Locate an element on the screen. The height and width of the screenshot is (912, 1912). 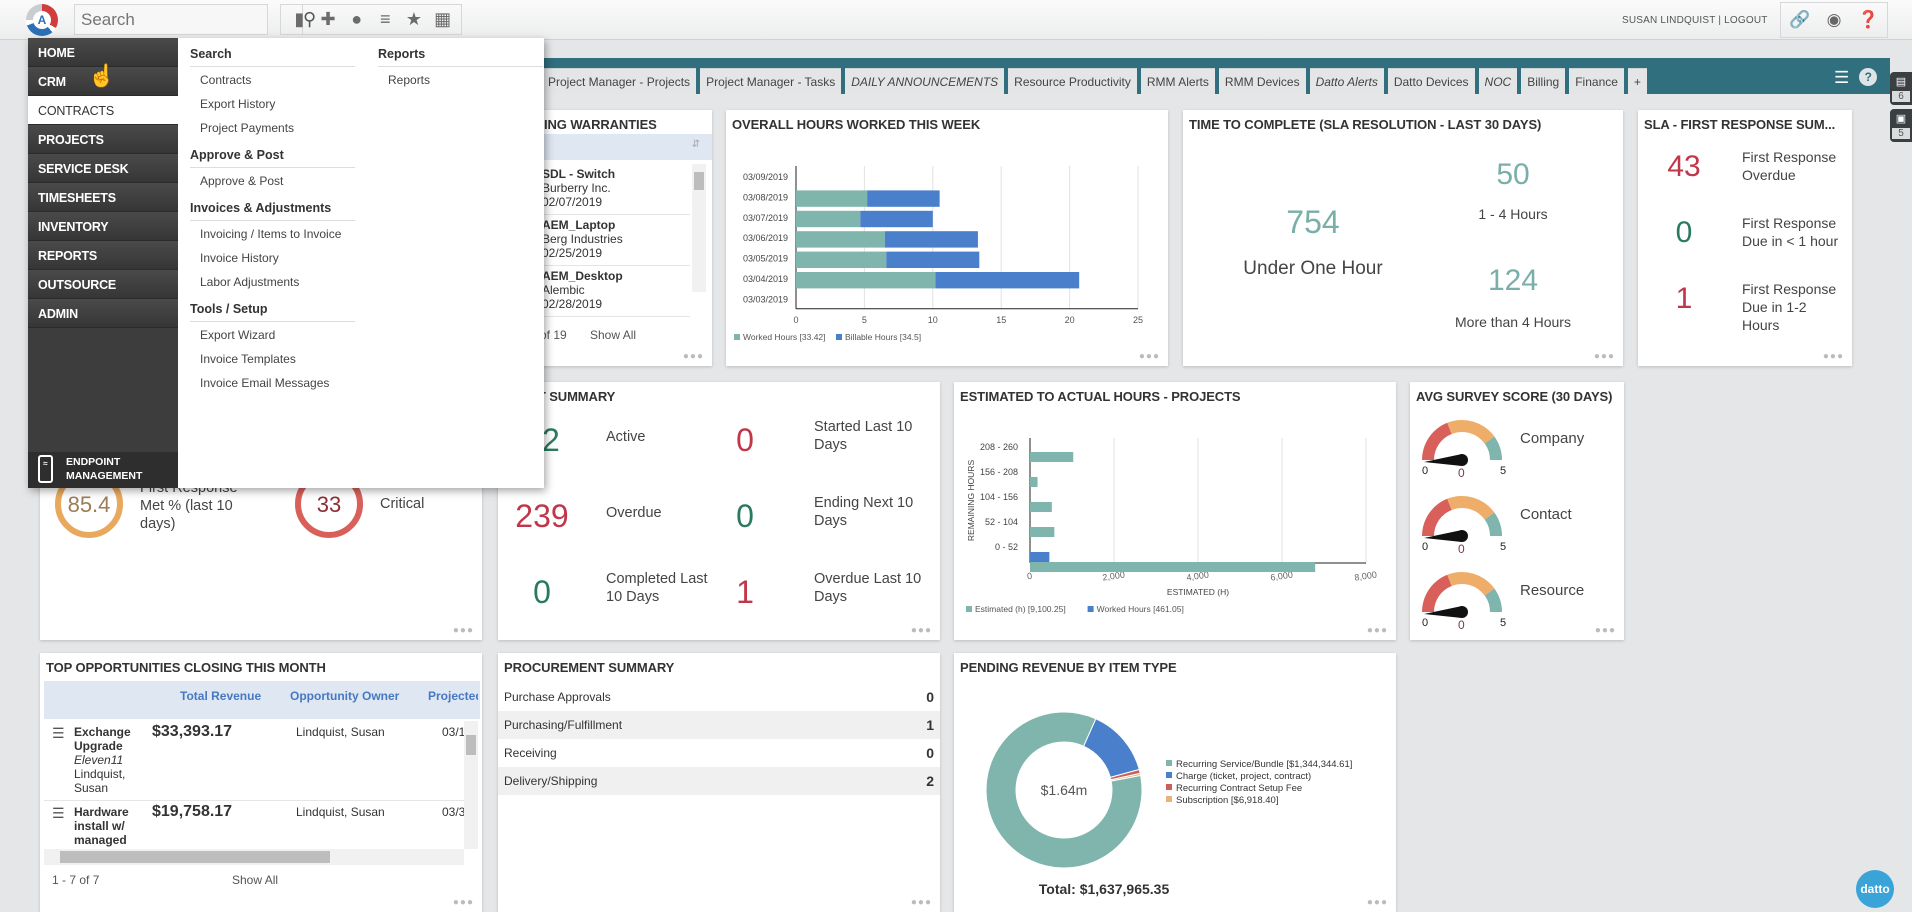
nav-item-inventory: INVENTORY is located at coordinates (103, 226).